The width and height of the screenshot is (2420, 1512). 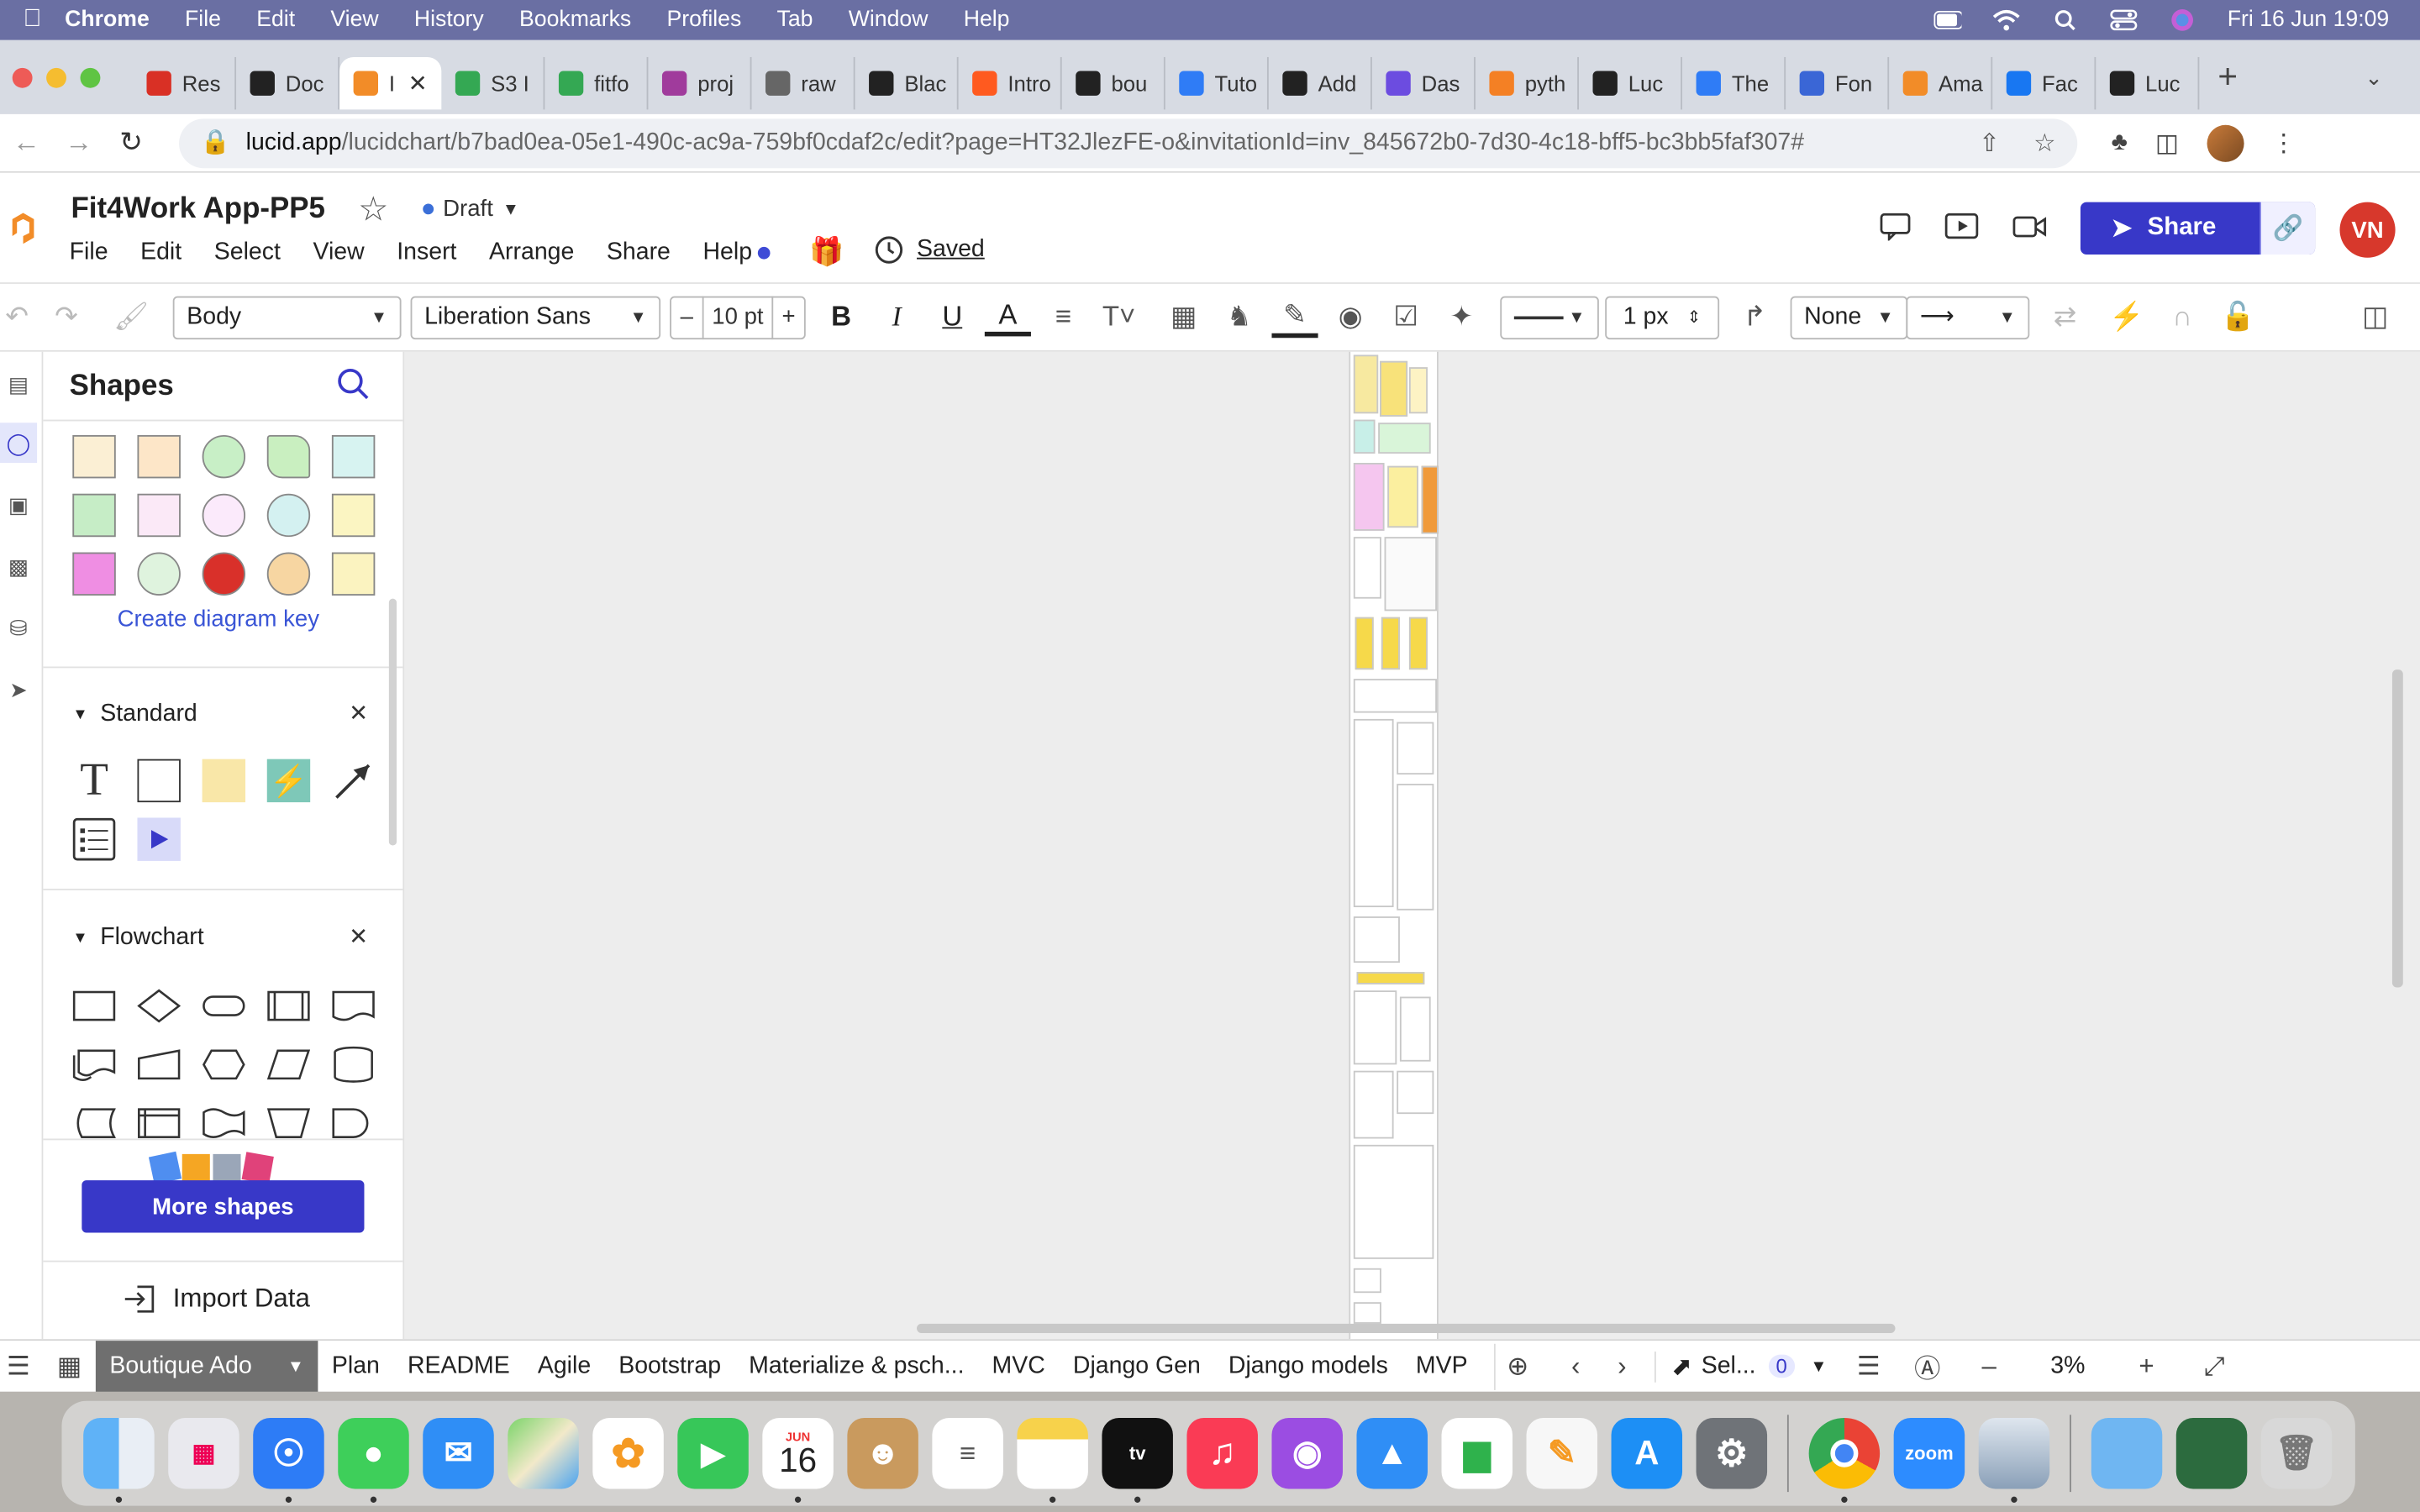 I want to click on reload-icon: ↻, so click(x=131, y=143).